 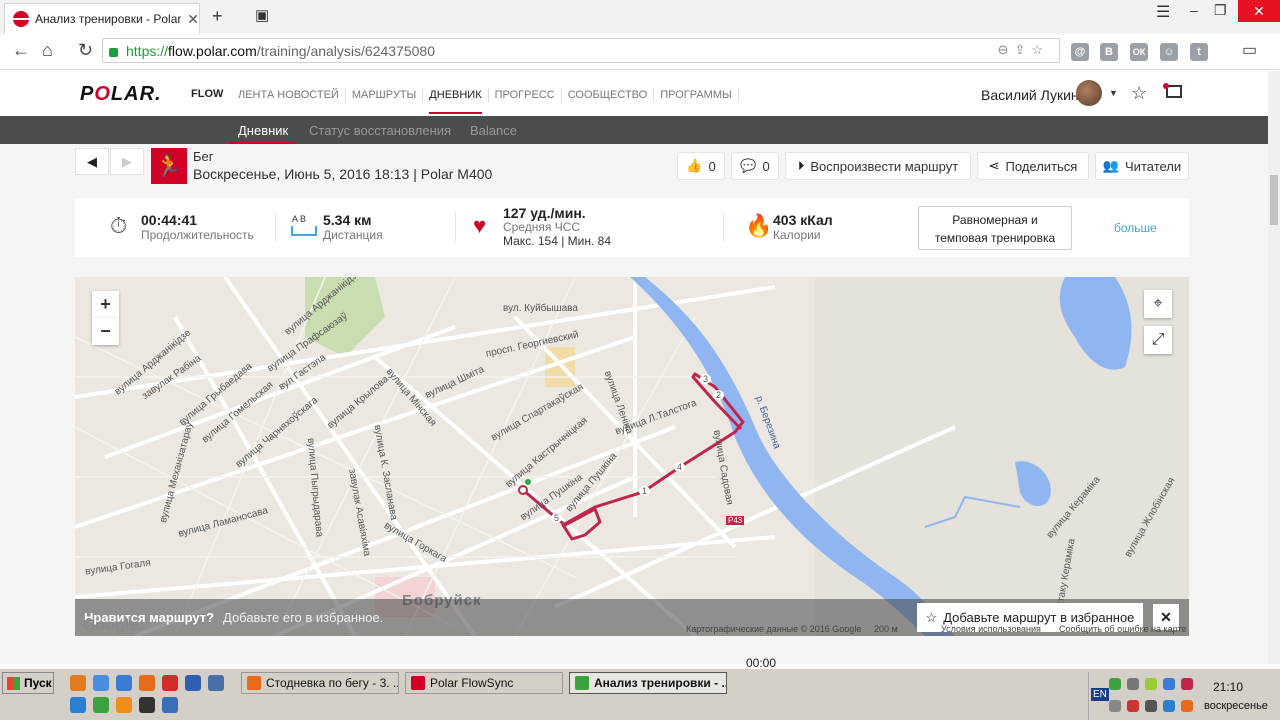 I want to click on share-button: ⋖ Поделиться, so click(x=1033, y=166).